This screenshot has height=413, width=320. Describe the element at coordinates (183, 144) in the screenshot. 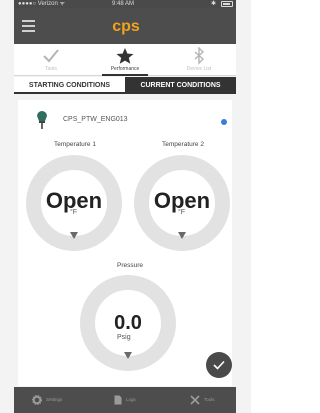

I see `temperature-2-label: Temperature 2` at that location.